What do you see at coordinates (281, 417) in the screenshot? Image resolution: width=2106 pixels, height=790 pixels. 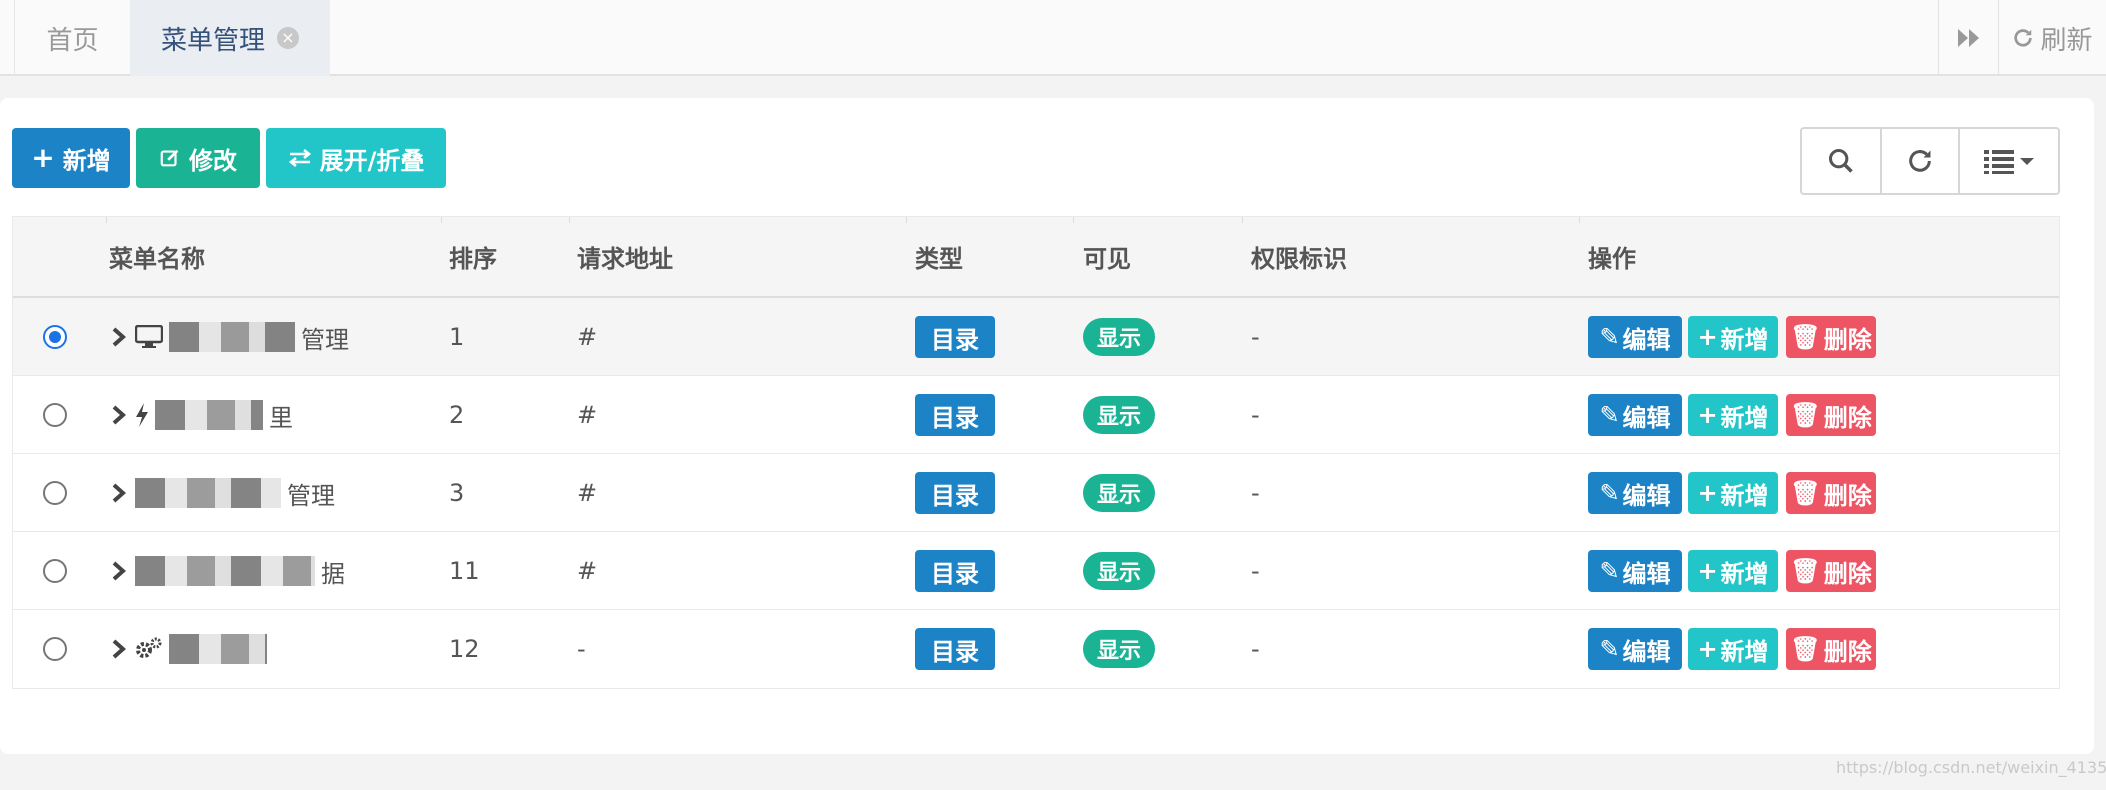 I see `menu-name-text: 里` at bounding box center [281, 417].